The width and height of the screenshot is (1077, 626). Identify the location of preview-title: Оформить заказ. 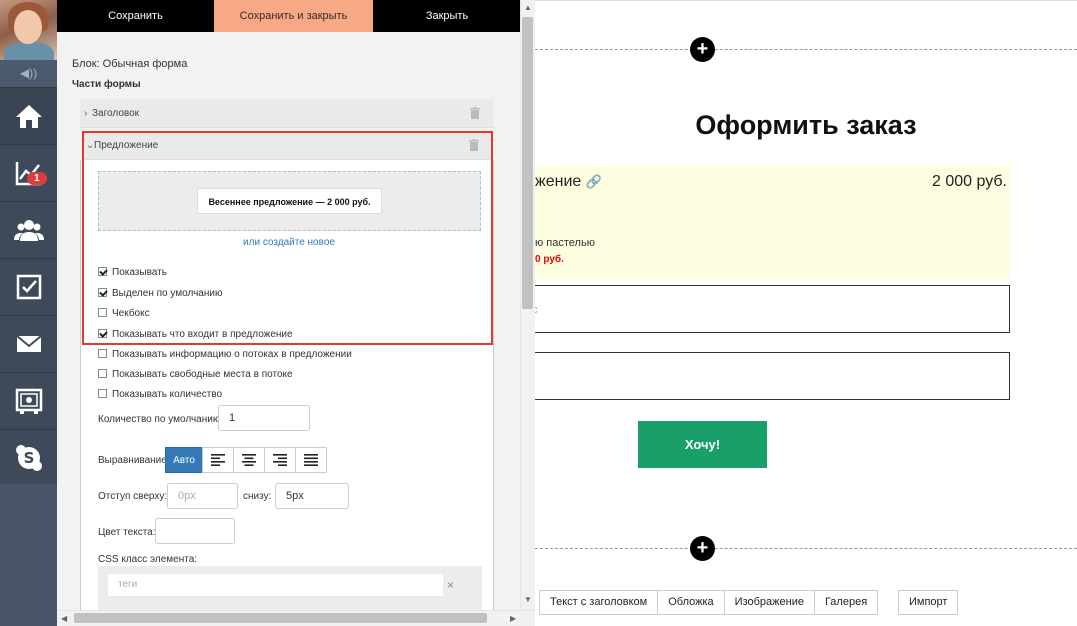
(806, 125).